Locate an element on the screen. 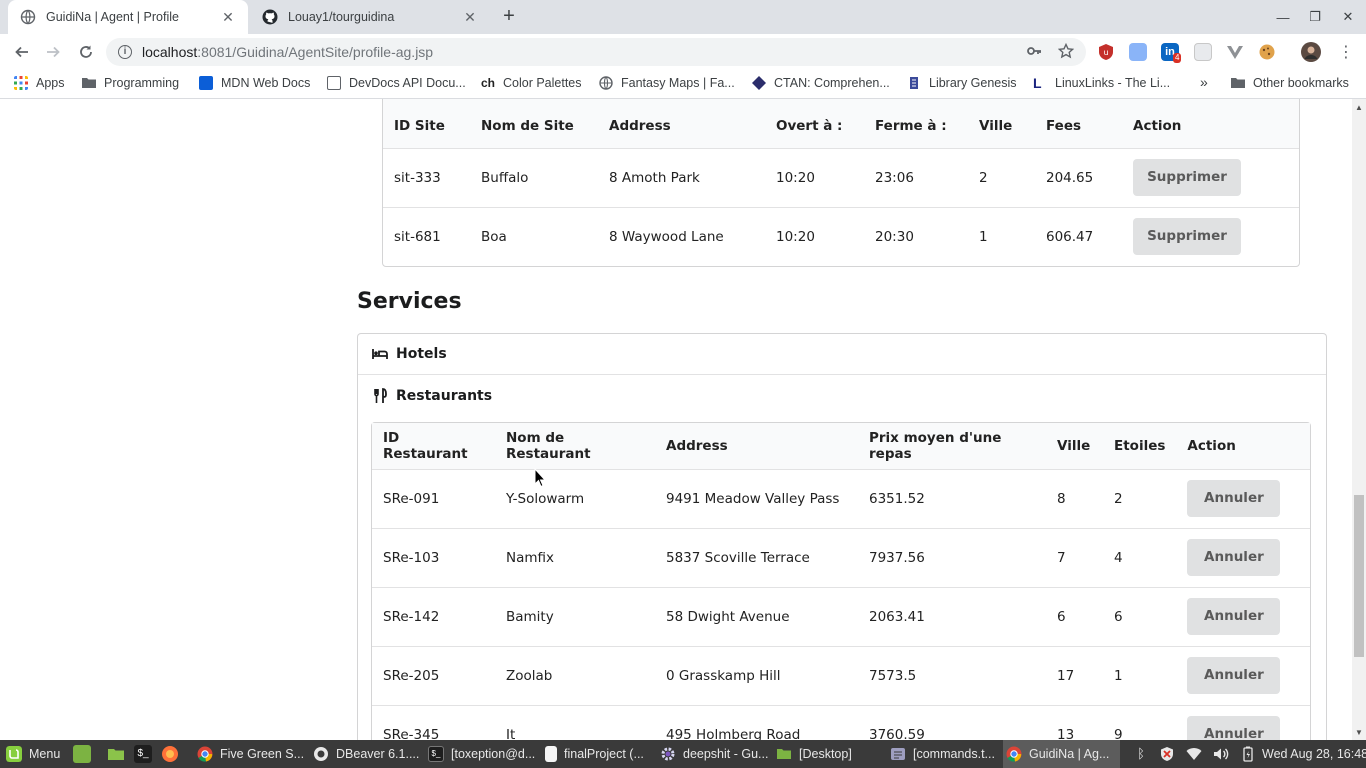  github-icon is located at coordinates (270, 17).